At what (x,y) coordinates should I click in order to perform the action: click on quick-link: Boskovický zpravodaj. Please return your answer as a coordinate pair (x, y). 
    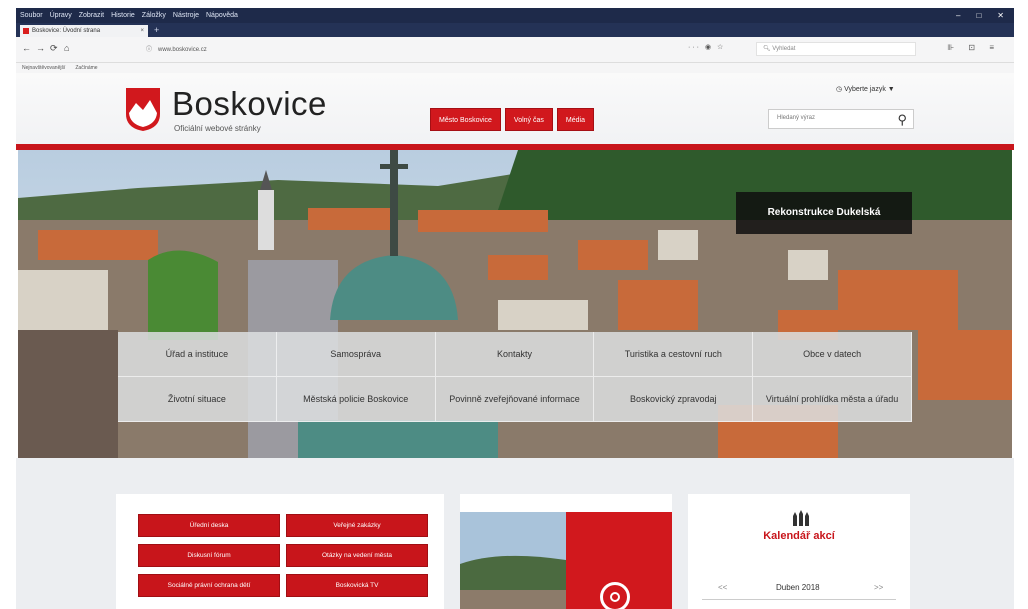
    Looking at the image, I should click on (674, 399).